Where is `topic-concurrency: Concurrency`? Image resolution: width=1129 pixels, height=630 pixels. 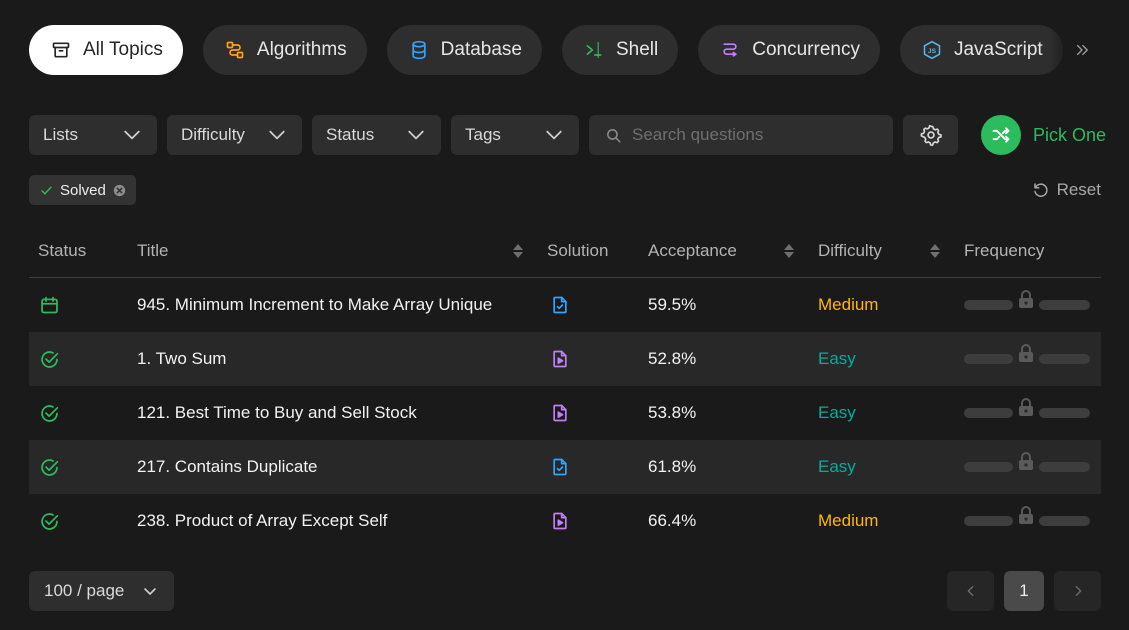 topic-concurrency: Concurrency is located at coordinates (789, 50).